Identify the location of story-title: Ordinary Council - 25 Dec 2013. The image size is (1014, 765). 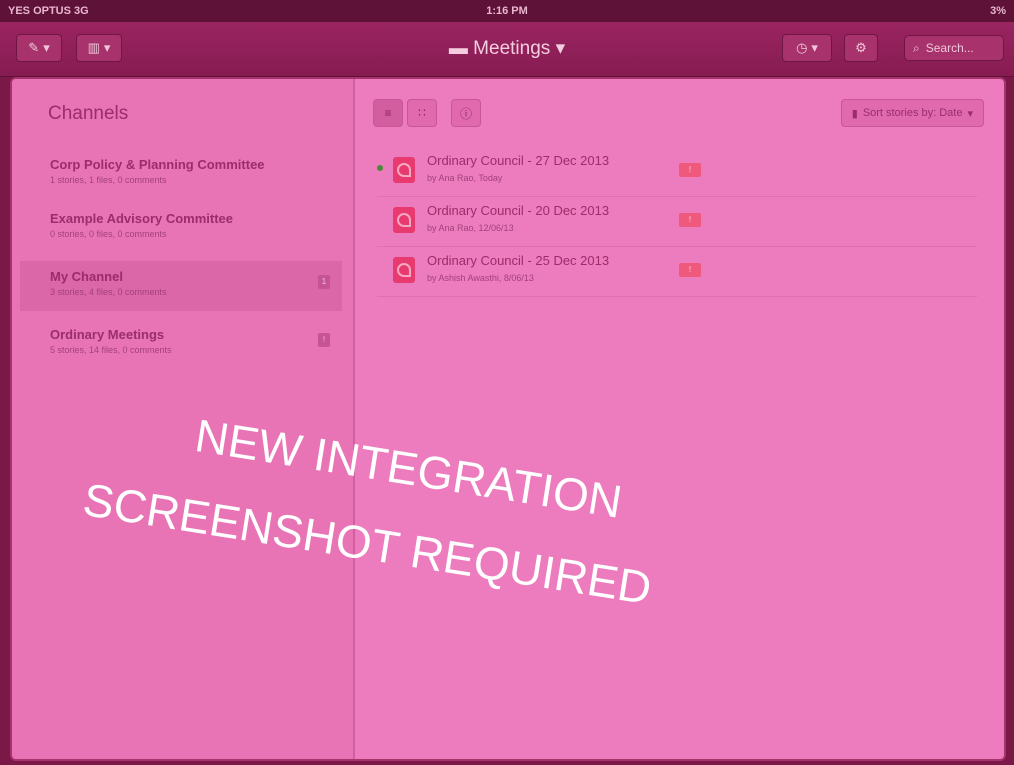
(518, 260).